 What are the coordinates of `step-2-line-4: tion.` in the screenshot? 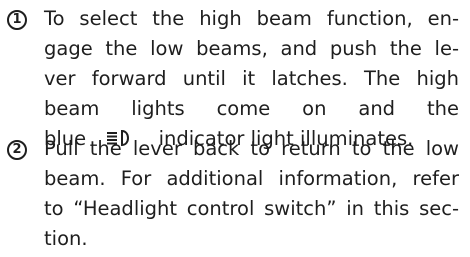 It's located at (66, 238).